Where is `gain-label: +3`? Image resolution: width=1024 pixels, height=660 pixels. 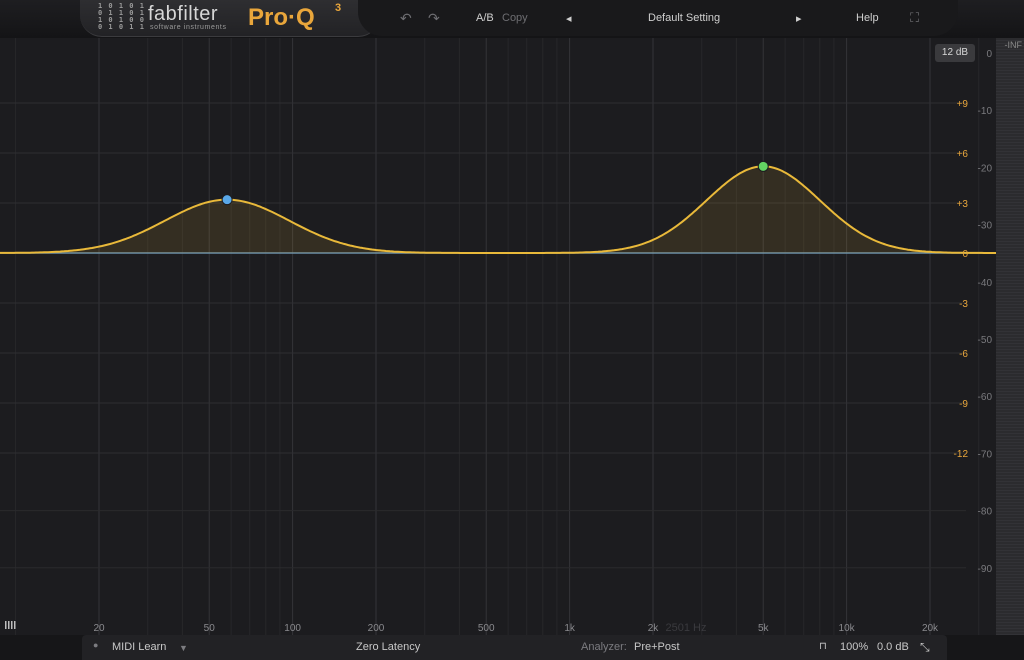 gain-label: +3 is located at coordinates (963, 204).